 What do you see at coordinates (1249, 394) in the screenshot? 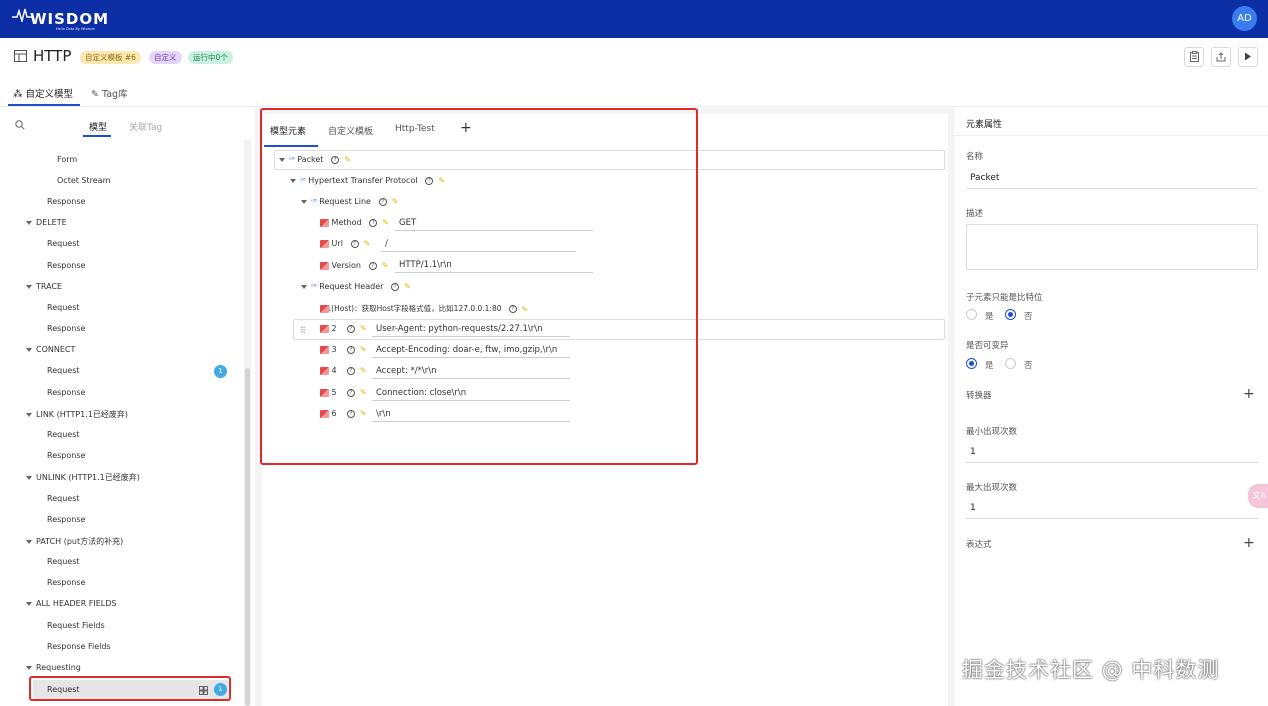
I see `add-converter-icon: +` at bounding box center [1249, 394].